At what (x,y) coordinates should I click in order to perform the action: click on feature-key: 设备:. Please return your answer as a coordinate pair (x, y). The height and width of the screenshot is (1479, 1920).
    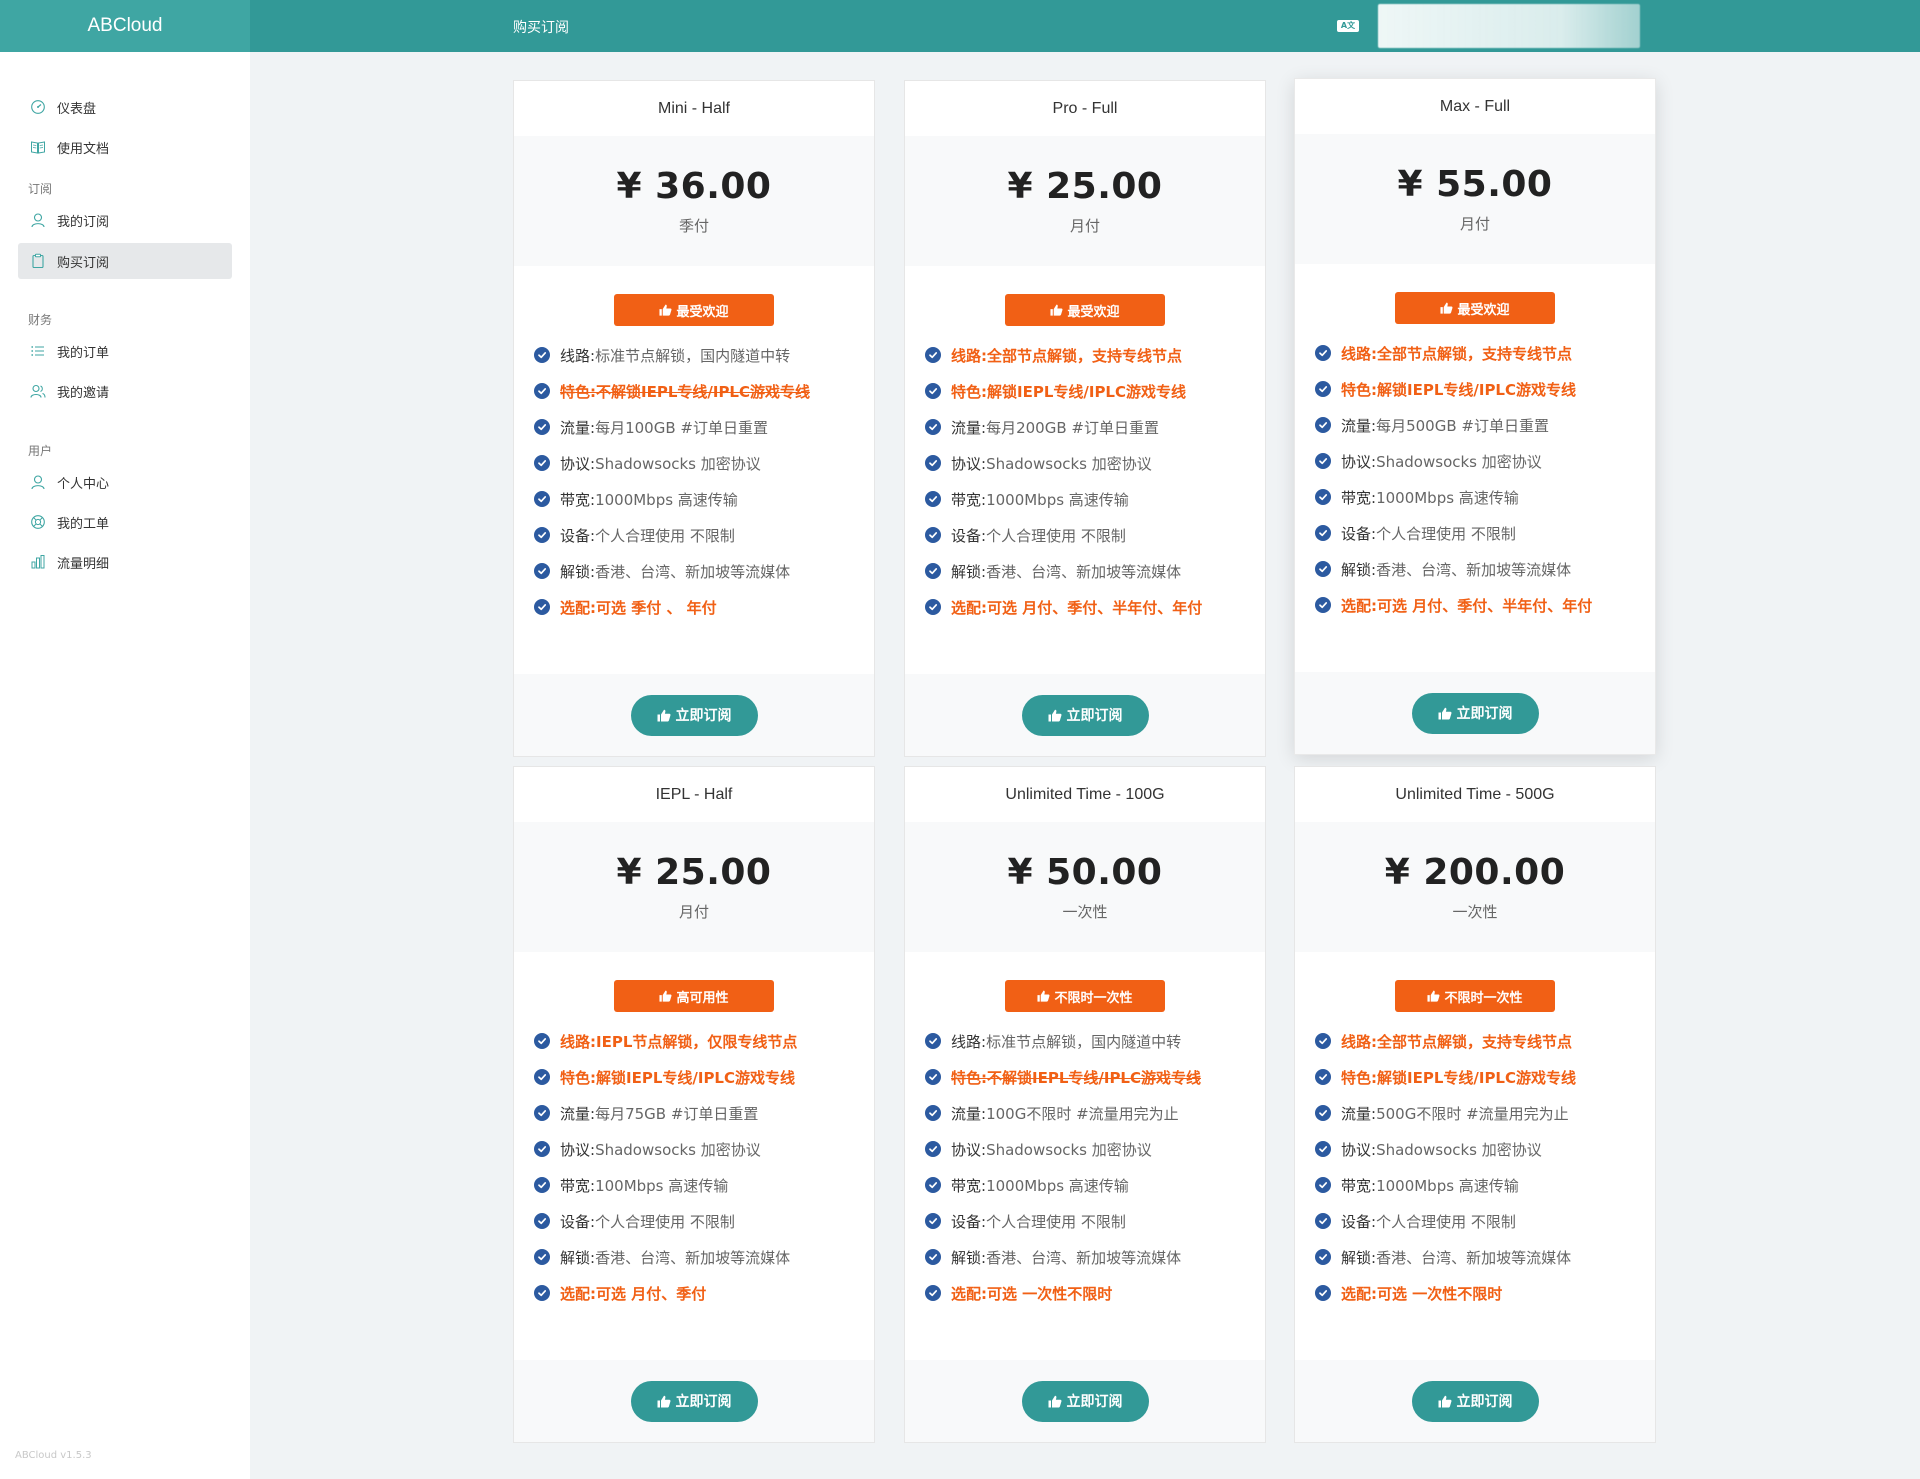
    Looking at the image, I should click on (969, 535).